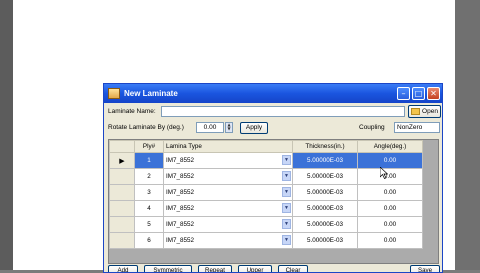  I want to click on column-header-ply: Ply#, so click(149, 146).